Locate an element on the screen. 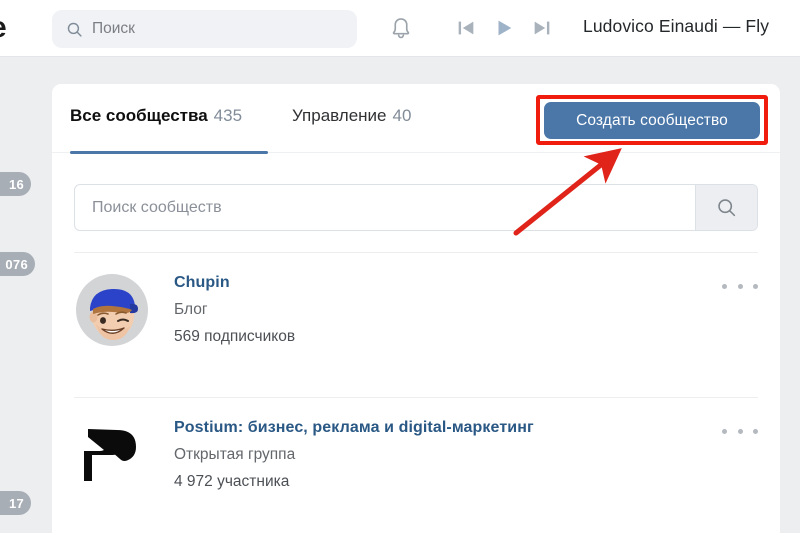 The image size is (800, 533). now-playing-label: Ludovico Einaudi — Fly is located at coordinates (676, 26).